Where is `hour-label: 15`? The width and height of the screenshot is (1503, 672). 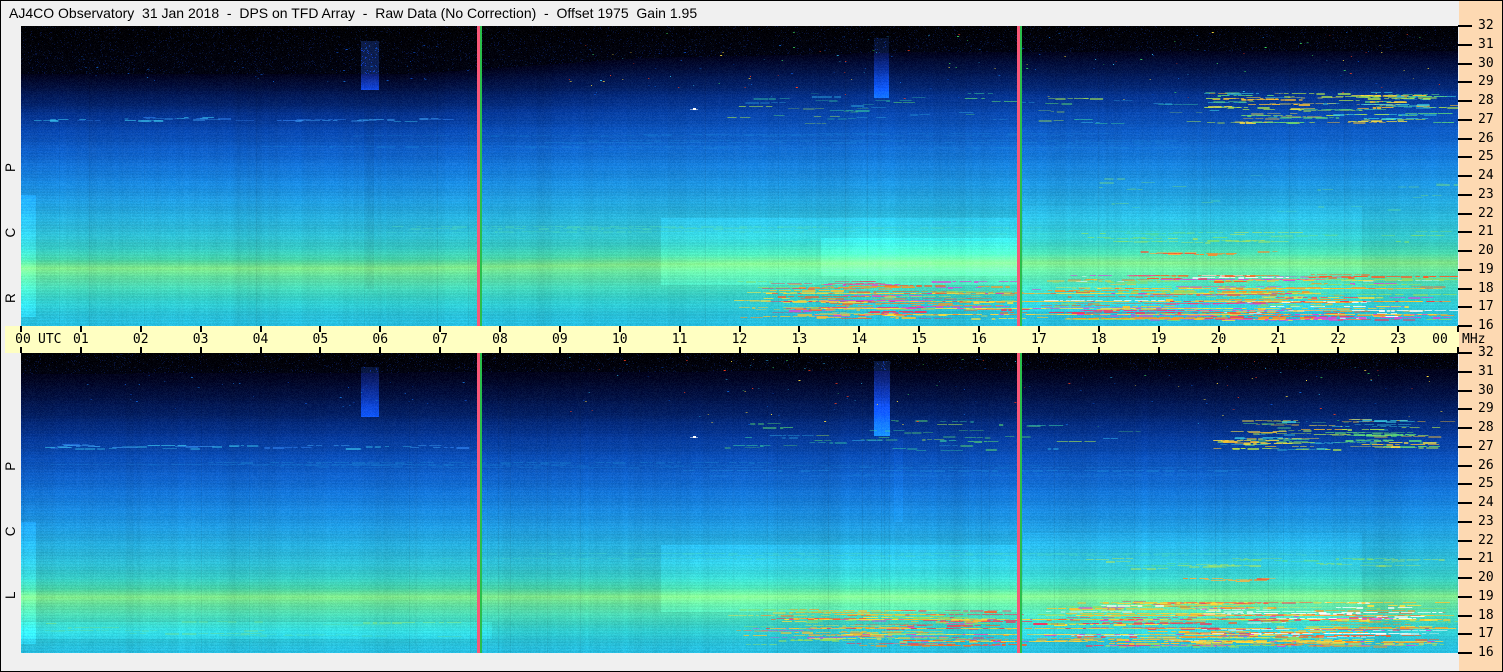
hour-label: 15 is located at coordinates (919, 339).